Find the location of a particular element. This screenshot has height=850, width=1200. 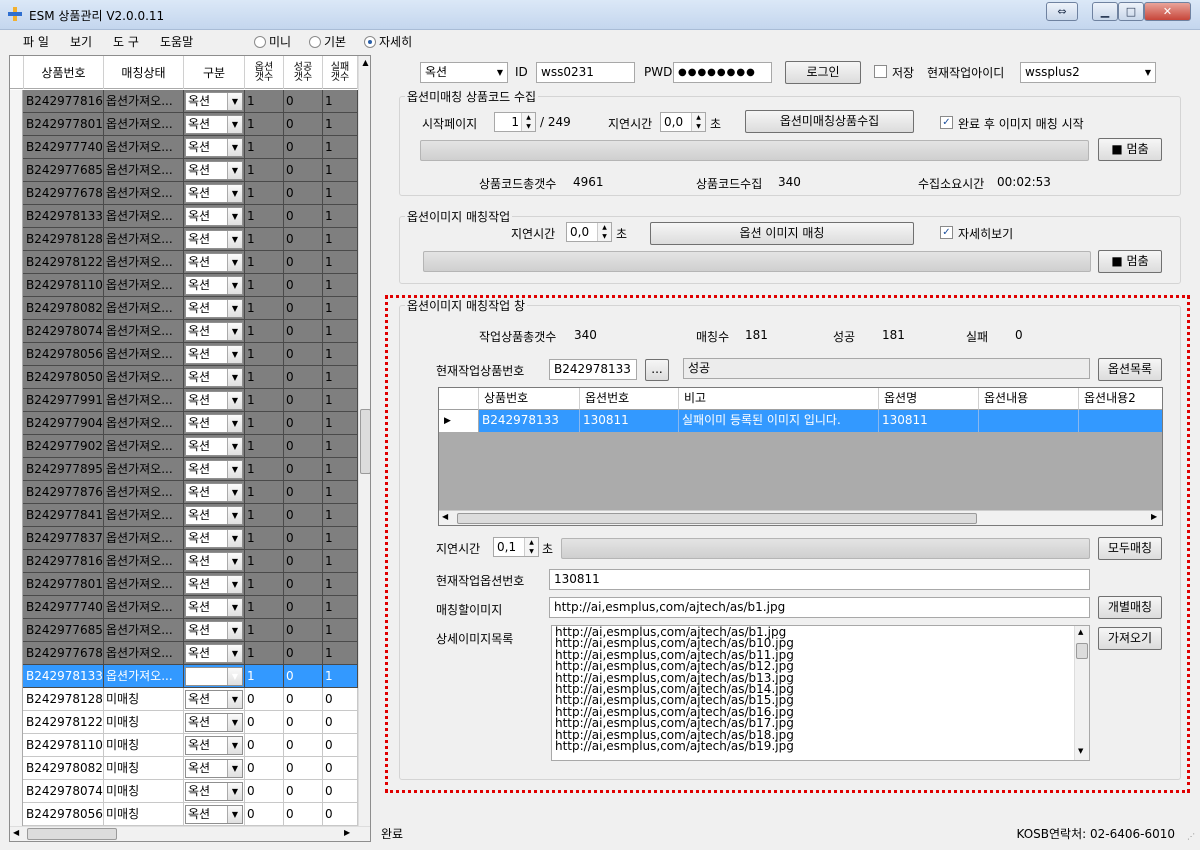

col-header-match-status: 매칭상태 is located at coordinates (144, 72).